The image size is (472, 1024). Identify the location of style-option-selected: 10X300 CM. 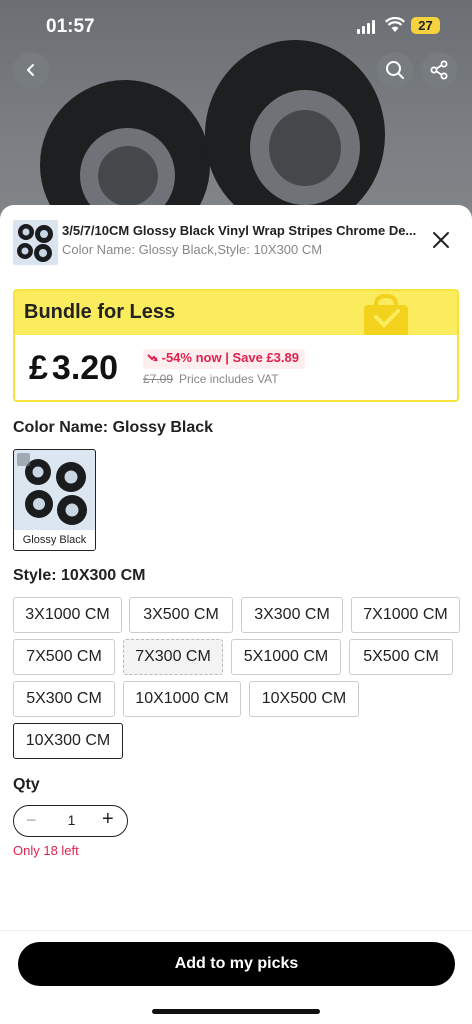
(68, 741).